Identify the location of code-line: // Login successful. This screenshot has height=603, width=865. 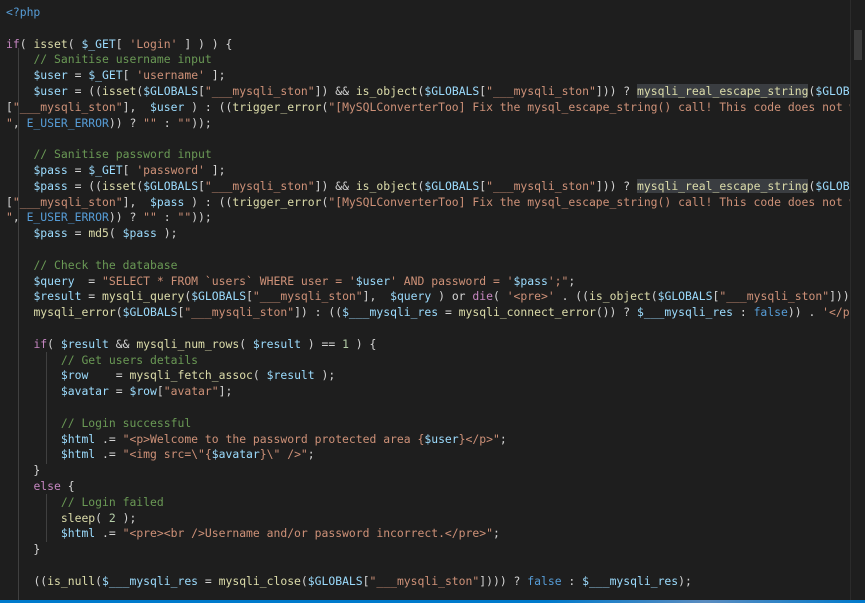
(98, 423).